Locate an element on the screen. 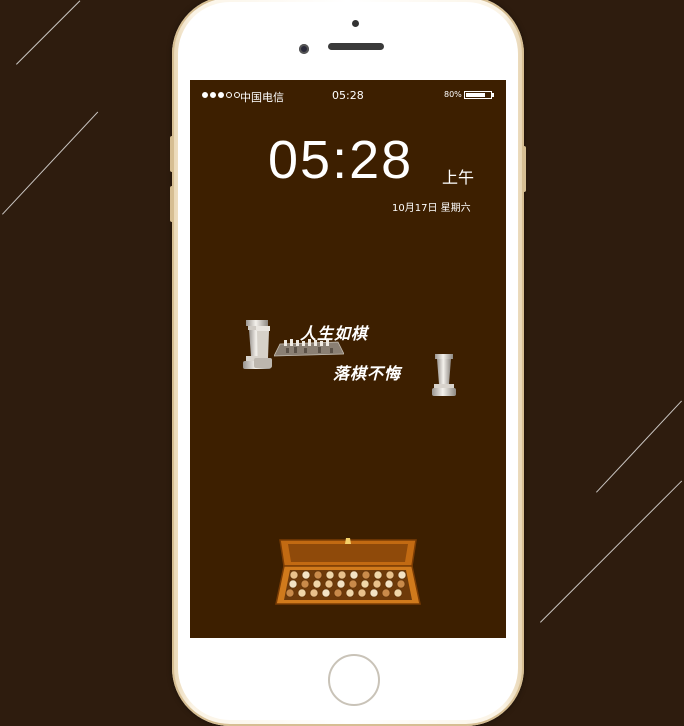  chess-rook-icon is located at coordinates (444, 375).